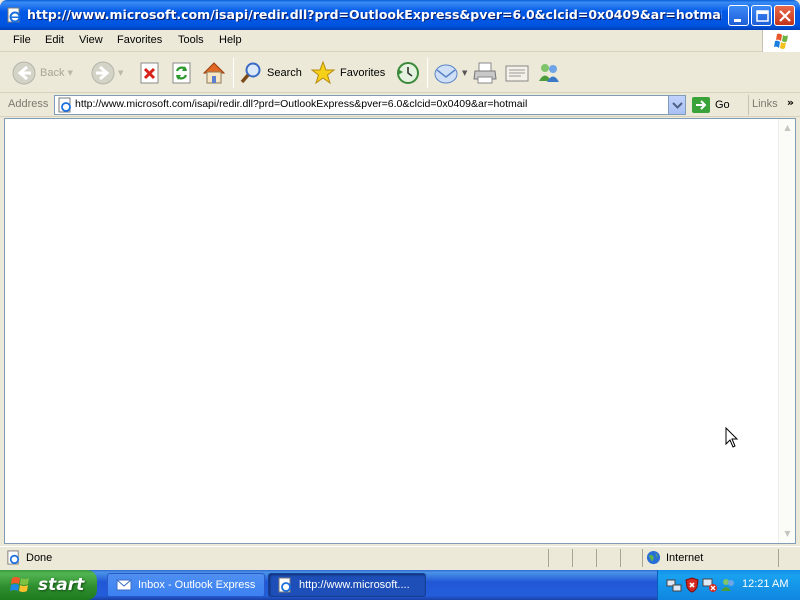 This screenshot has width=800, height=600. I want to click on refresh-button, so click(182, 73).